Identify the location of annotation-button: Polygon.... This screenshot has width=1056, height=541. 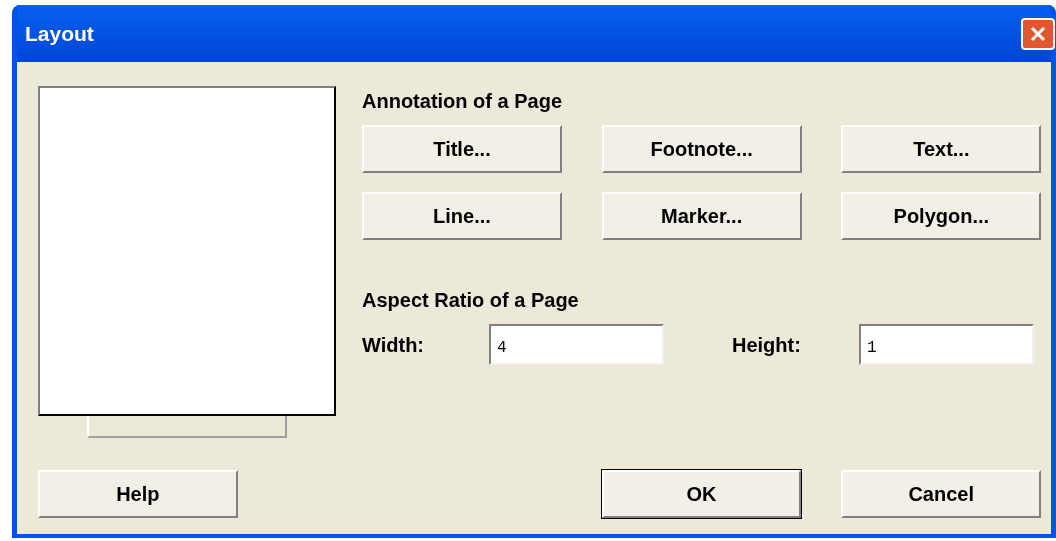
(941, 216).